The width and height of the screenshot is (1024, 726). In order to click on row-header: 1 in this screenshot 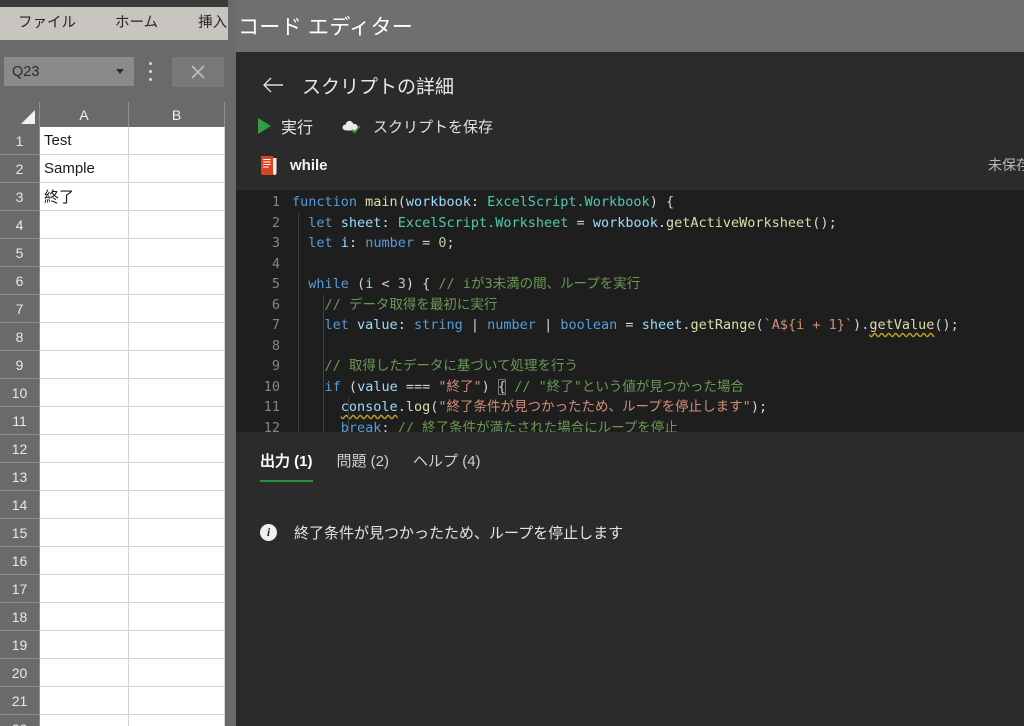, I will do `click(20, 141)`.